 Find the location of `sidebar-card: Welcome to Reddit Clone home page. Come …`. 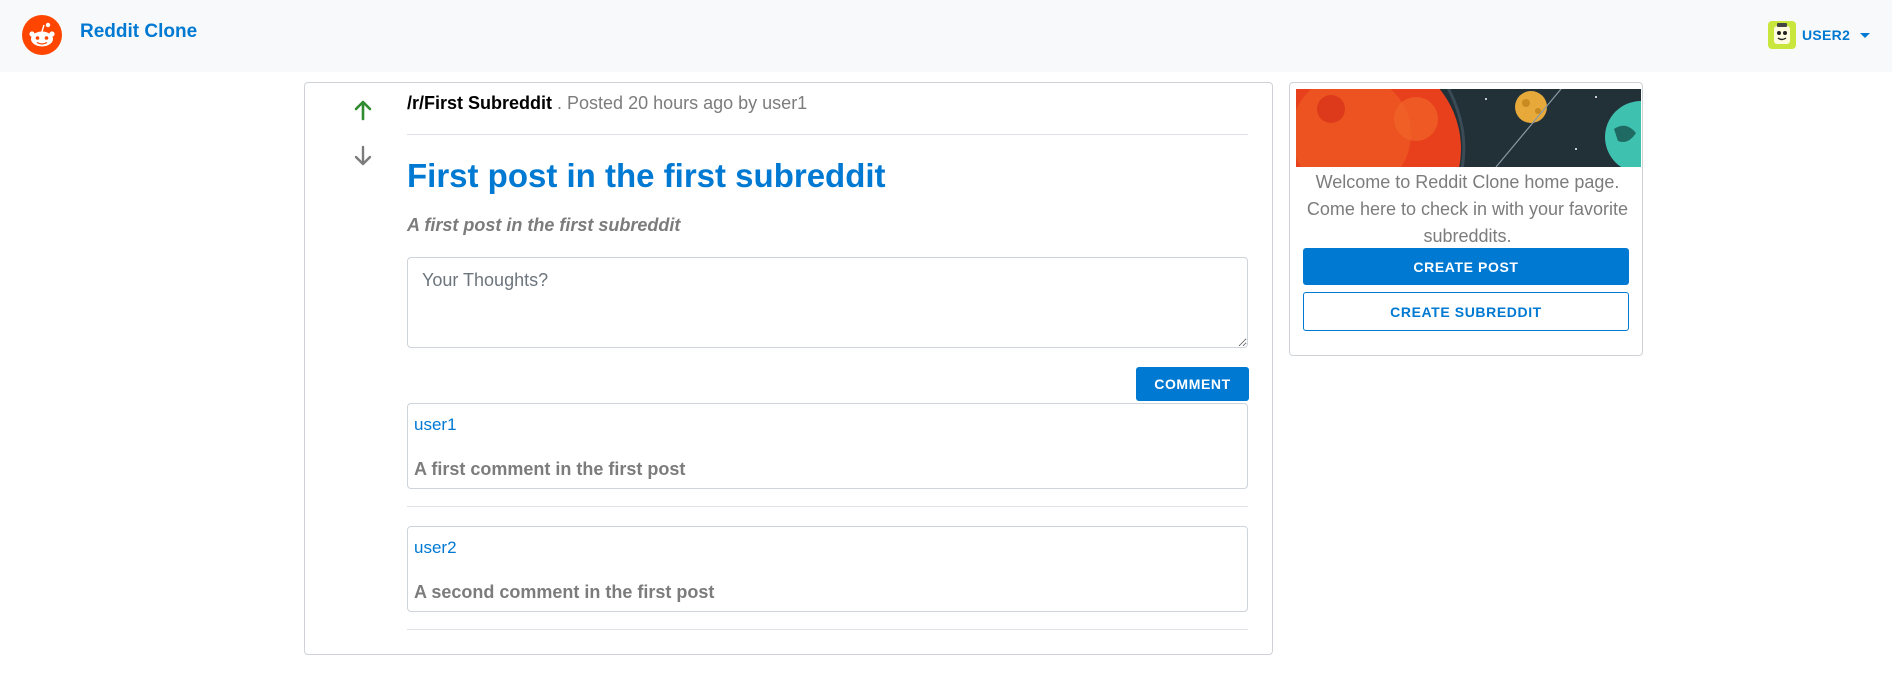

sidebar-card: Welcome to Reddit Clone home page. Come … is located at coordinates (1466, 219).